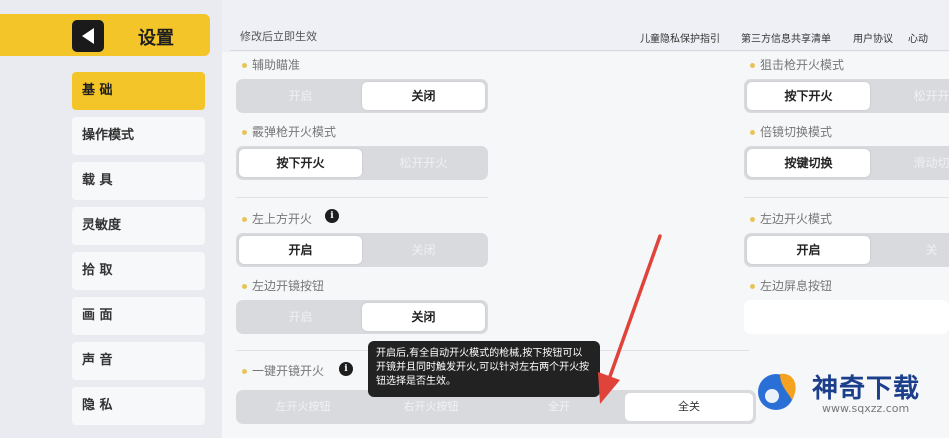 The image size is (949, 438). What do you see at coordinates (846, 317) in the screenshot?
I see `left-hold-breath-toggle` at bounding box center [846, 317].